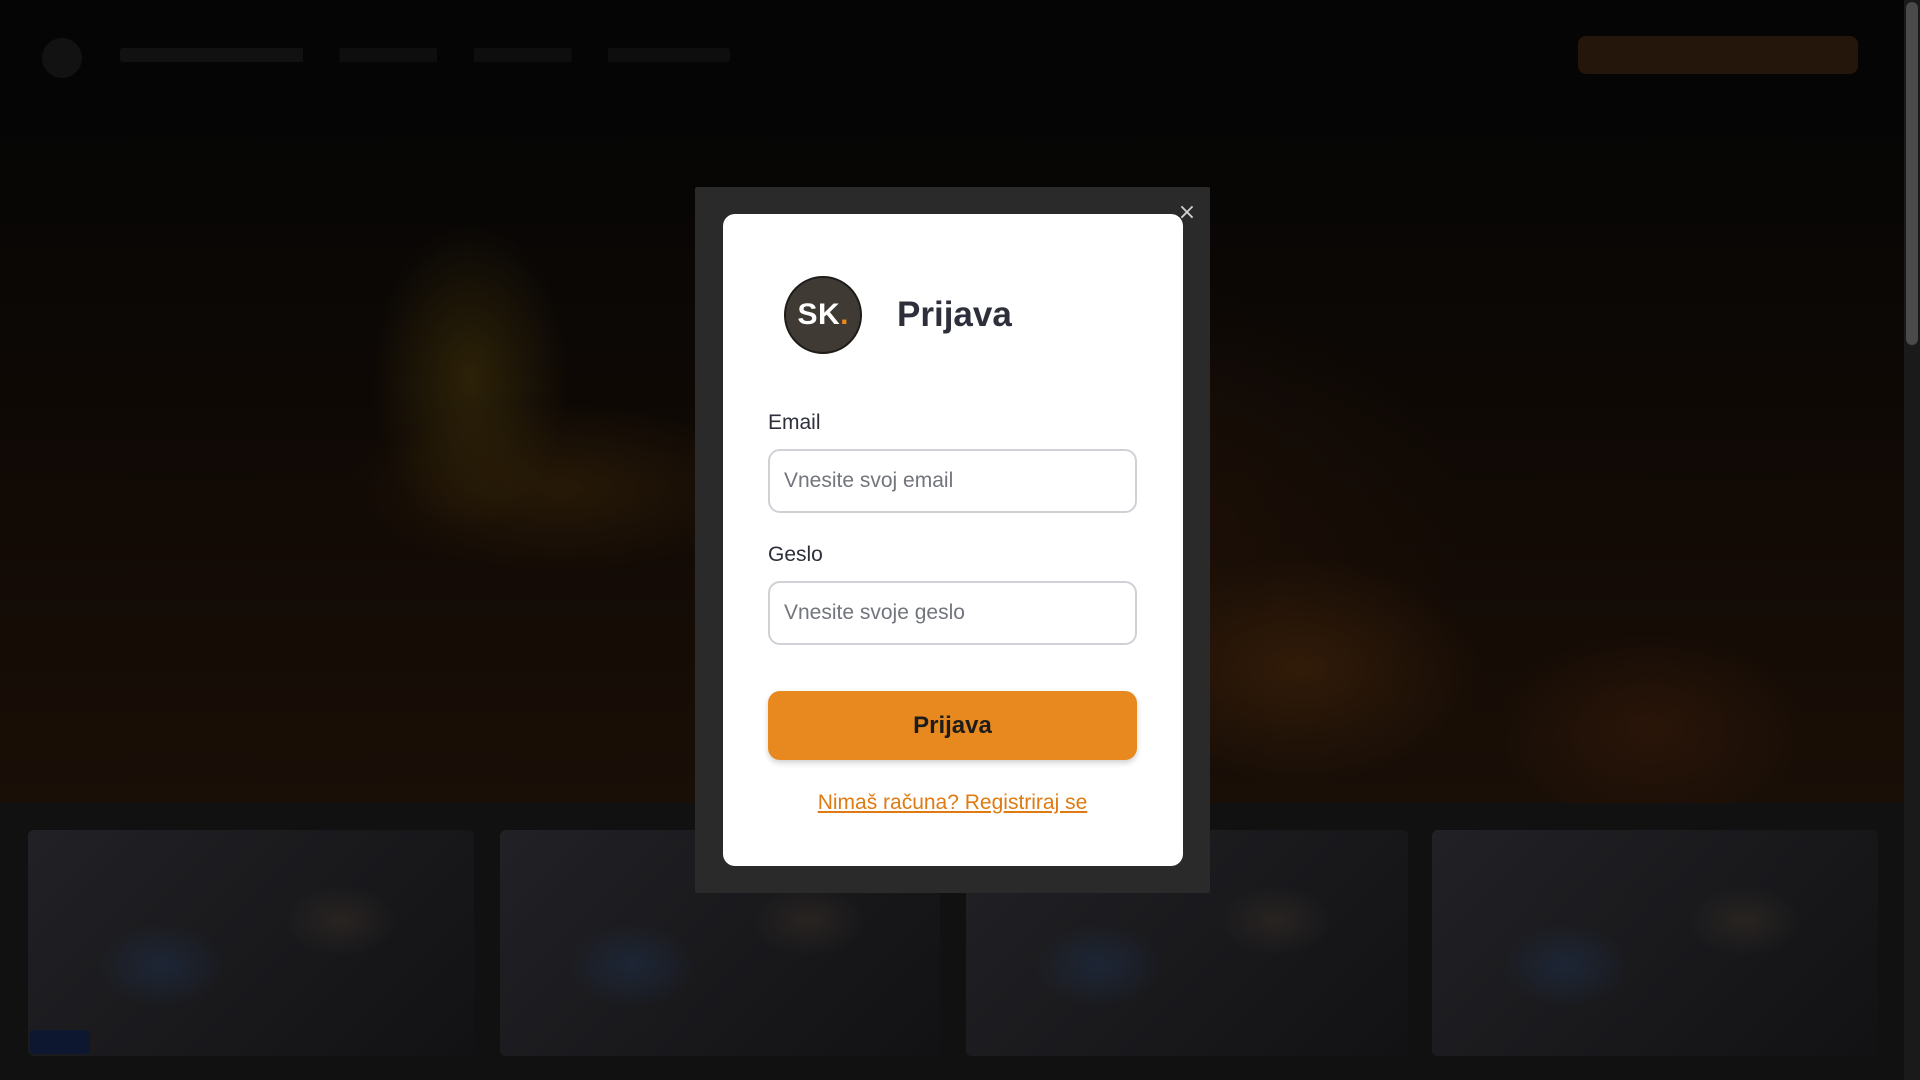  What do you see at coordinates (62, 58) in the screenshot?
I see `site-logo` at bounding box center [62, 58].